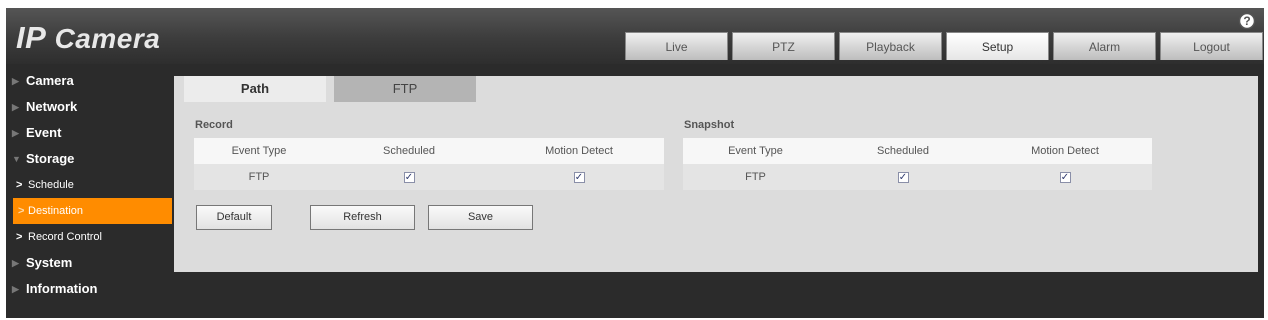 This screenshot has height=320, width=1268. I want to click on tab-ftp: FTP, so click(405, 89).